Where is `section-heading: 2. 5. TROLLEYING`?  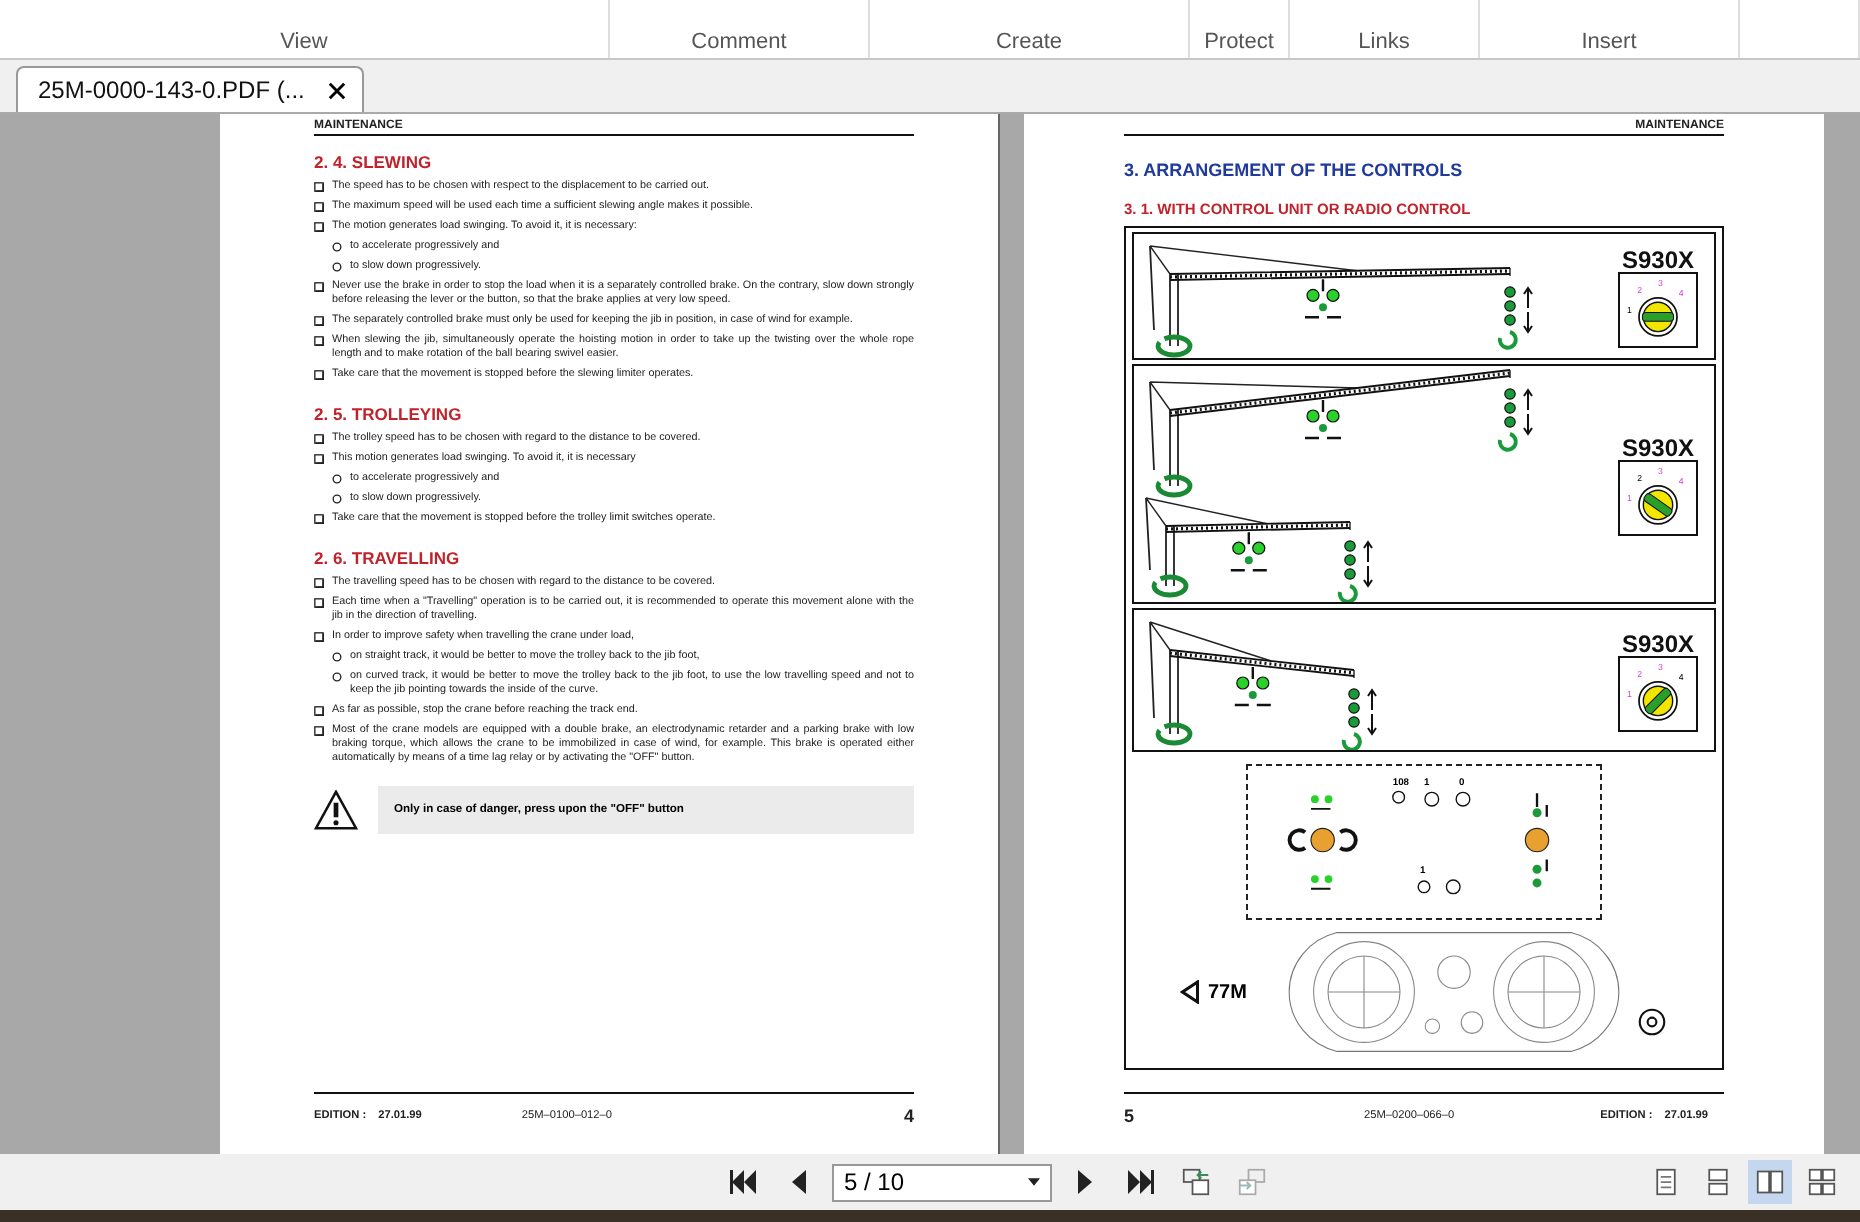
section-heading: 2. 5. TROLLEYING is located at coordinates (389, 414).